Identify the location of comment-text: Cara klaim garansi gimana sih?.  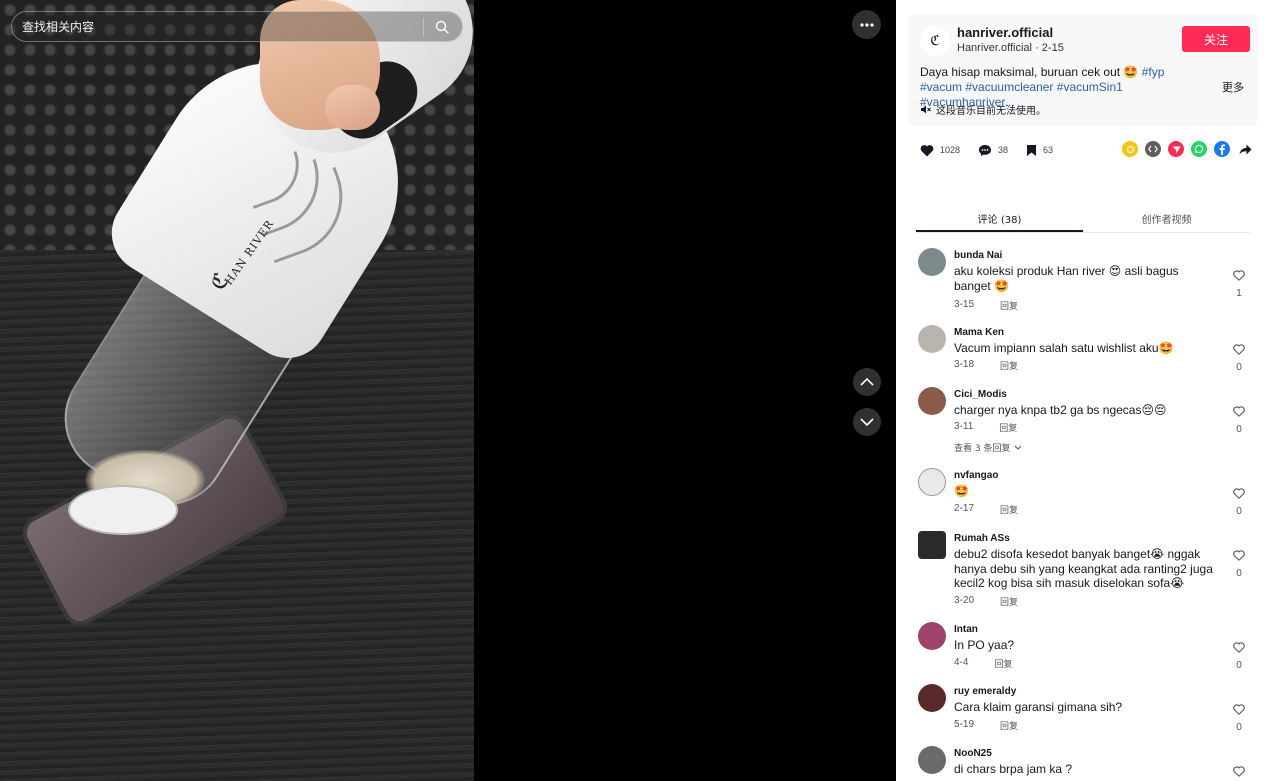
(1038, 707).